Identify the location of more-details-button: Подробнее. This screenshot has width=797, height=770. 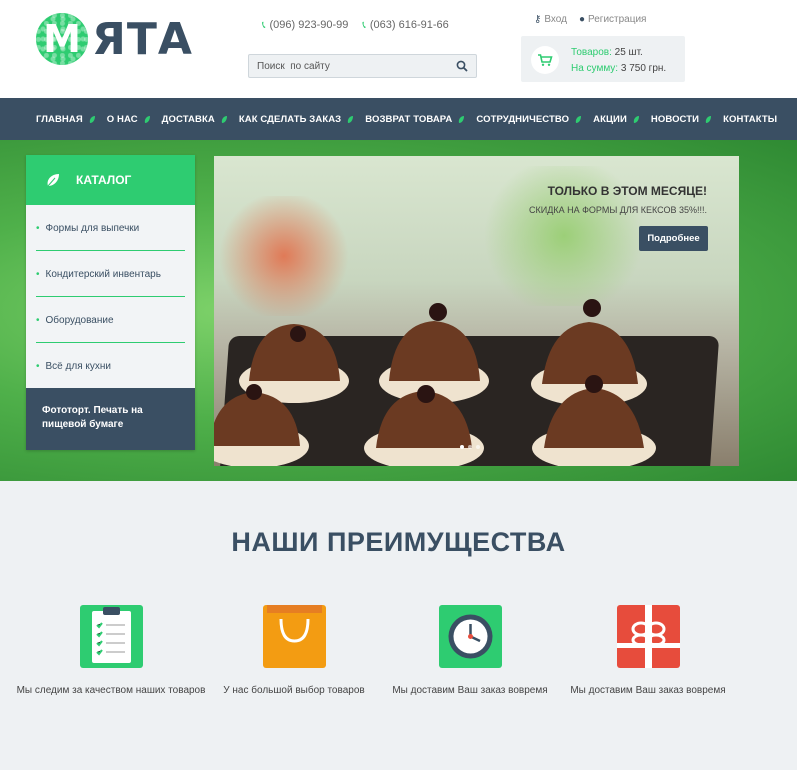
(673, 238).